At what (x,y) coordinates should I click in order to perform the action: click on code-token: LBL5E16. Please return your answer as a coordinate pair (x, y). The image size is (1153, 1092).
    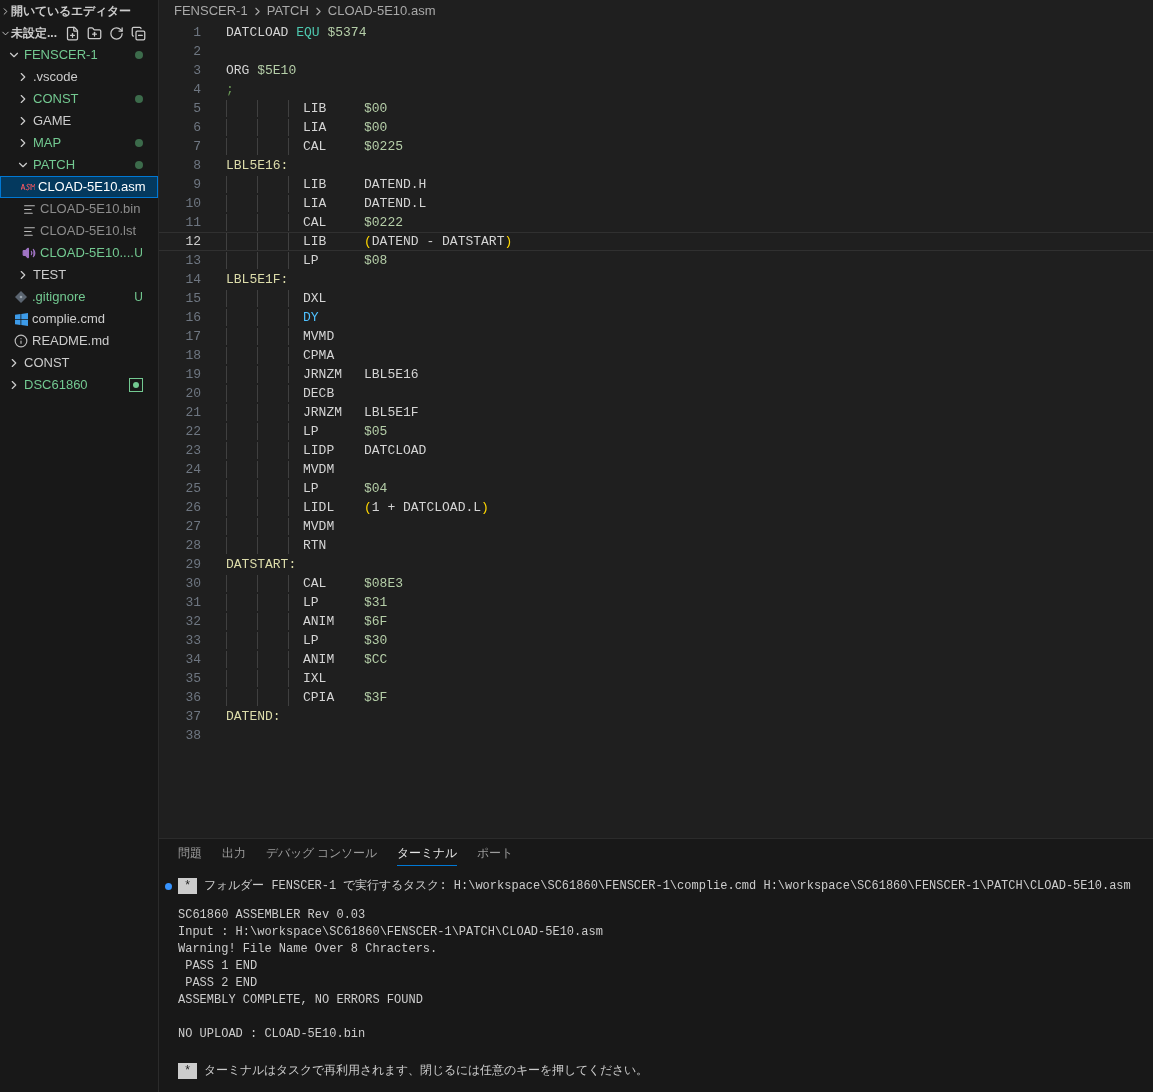
    Looking at the image, I should click on (391, 374).